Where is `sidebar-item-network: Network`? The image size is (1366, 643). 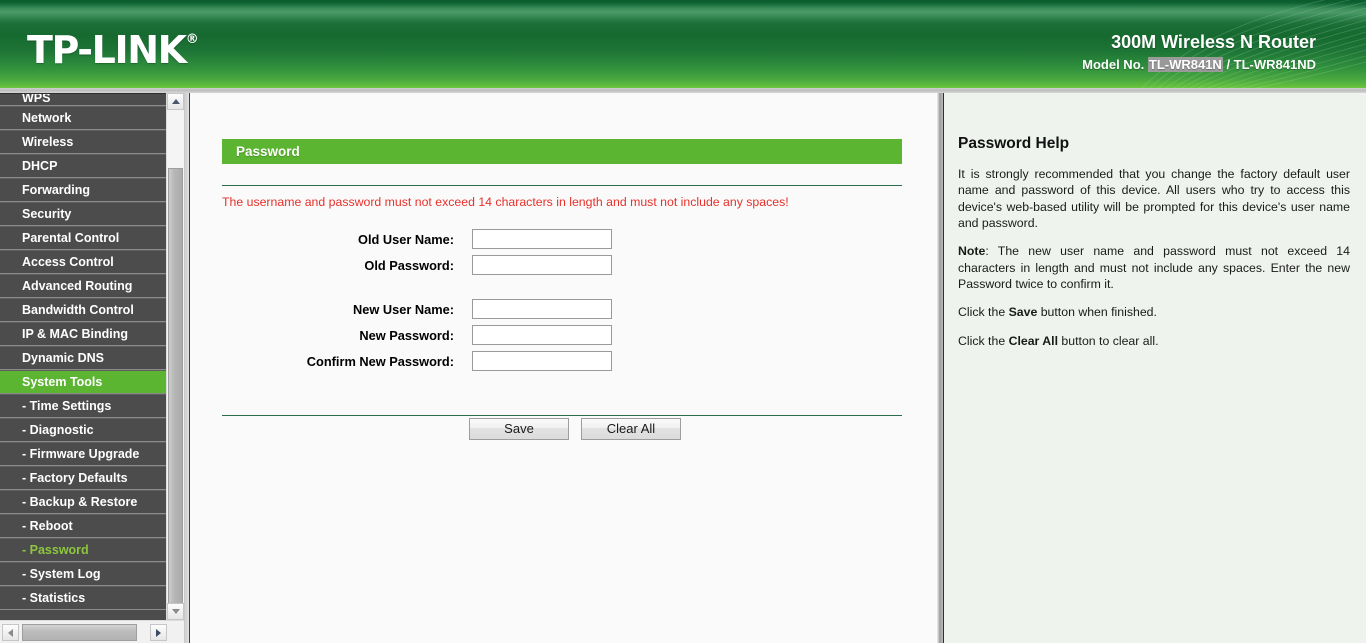 sidebar-item-network: Network is located at coordinates (83, 118).